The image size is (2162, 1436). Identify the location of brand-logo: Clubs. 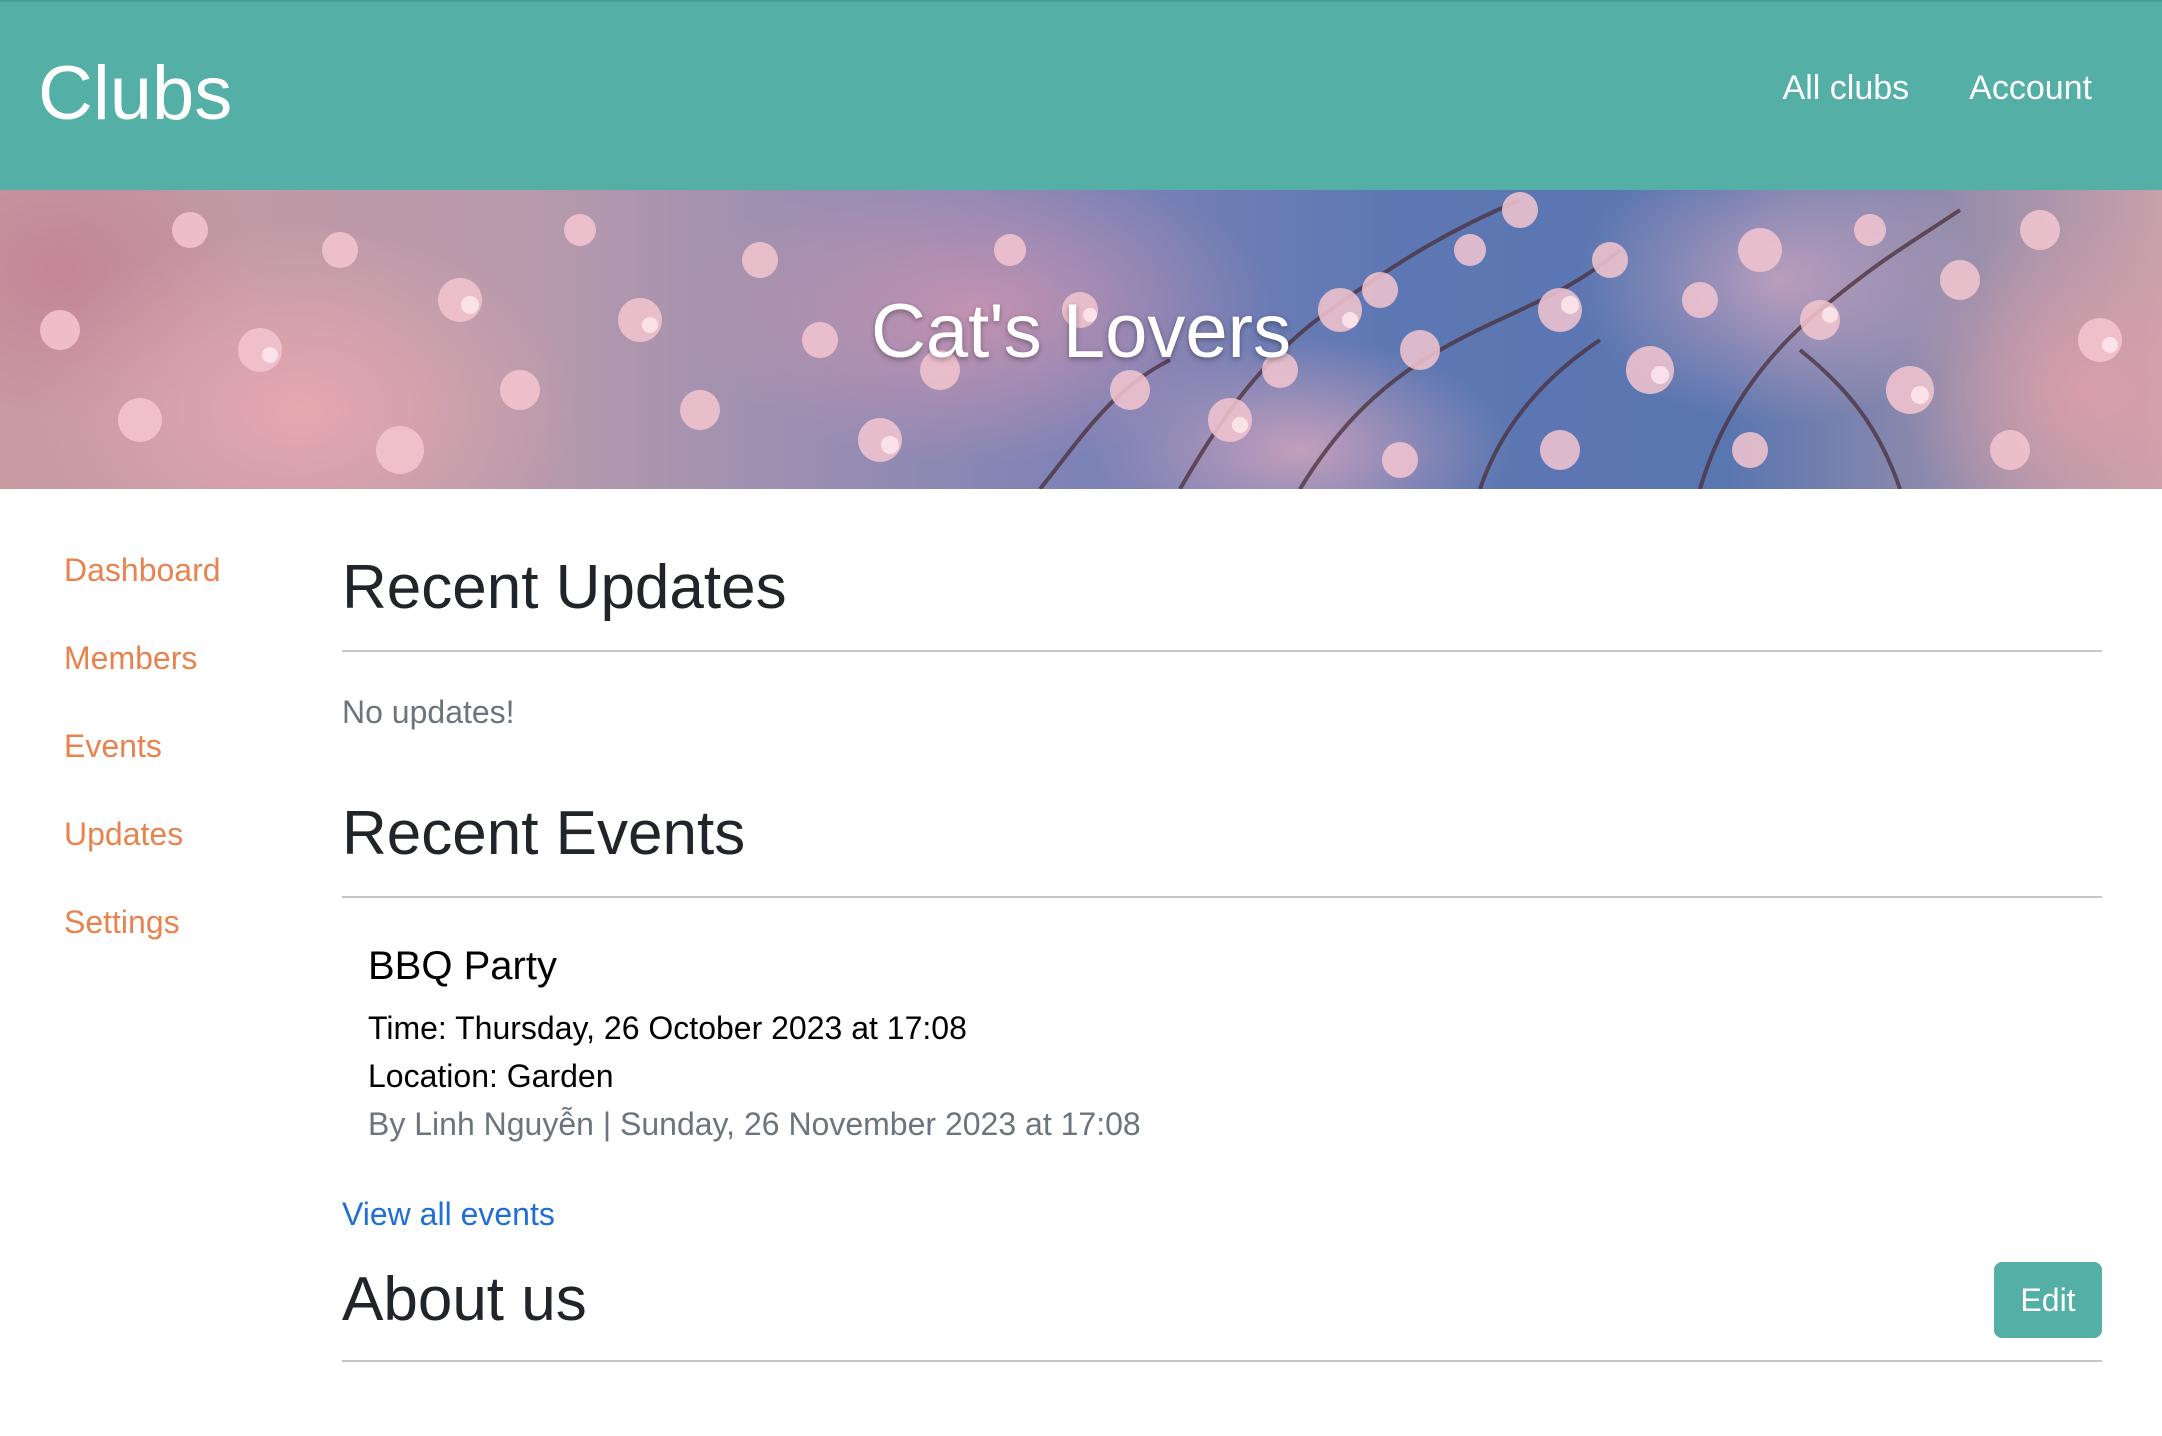
(135, 94).